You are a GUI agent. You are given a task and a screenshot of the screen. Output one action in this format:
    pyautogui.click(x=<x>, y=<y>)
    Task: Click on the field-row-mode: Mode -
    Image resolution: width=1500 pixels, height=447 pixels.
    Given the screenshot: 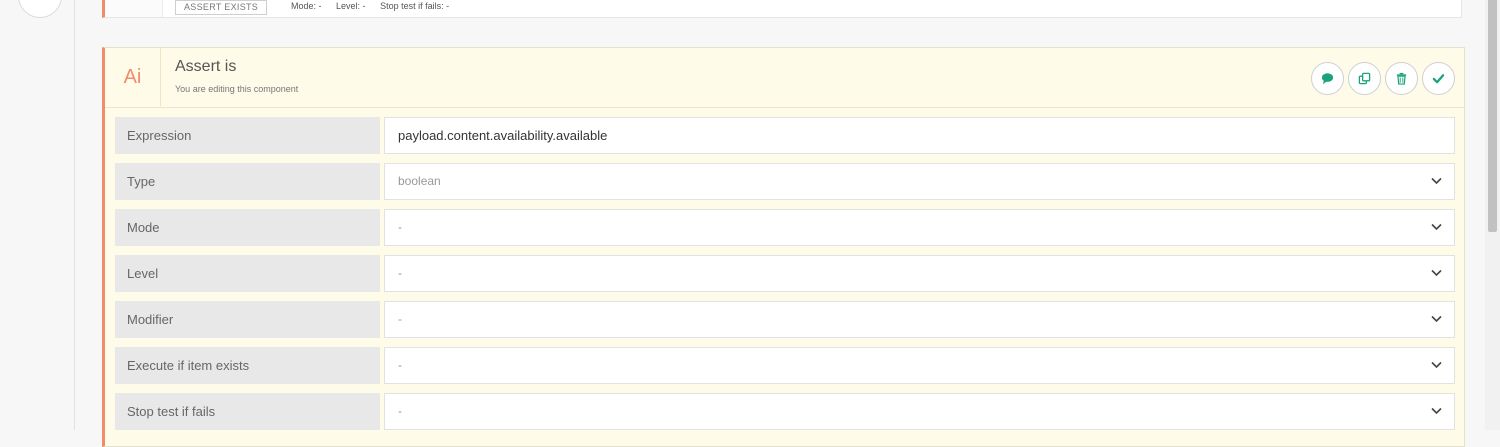 What is the action you would take?
    pyautogui.click(x=785, y=227)
    